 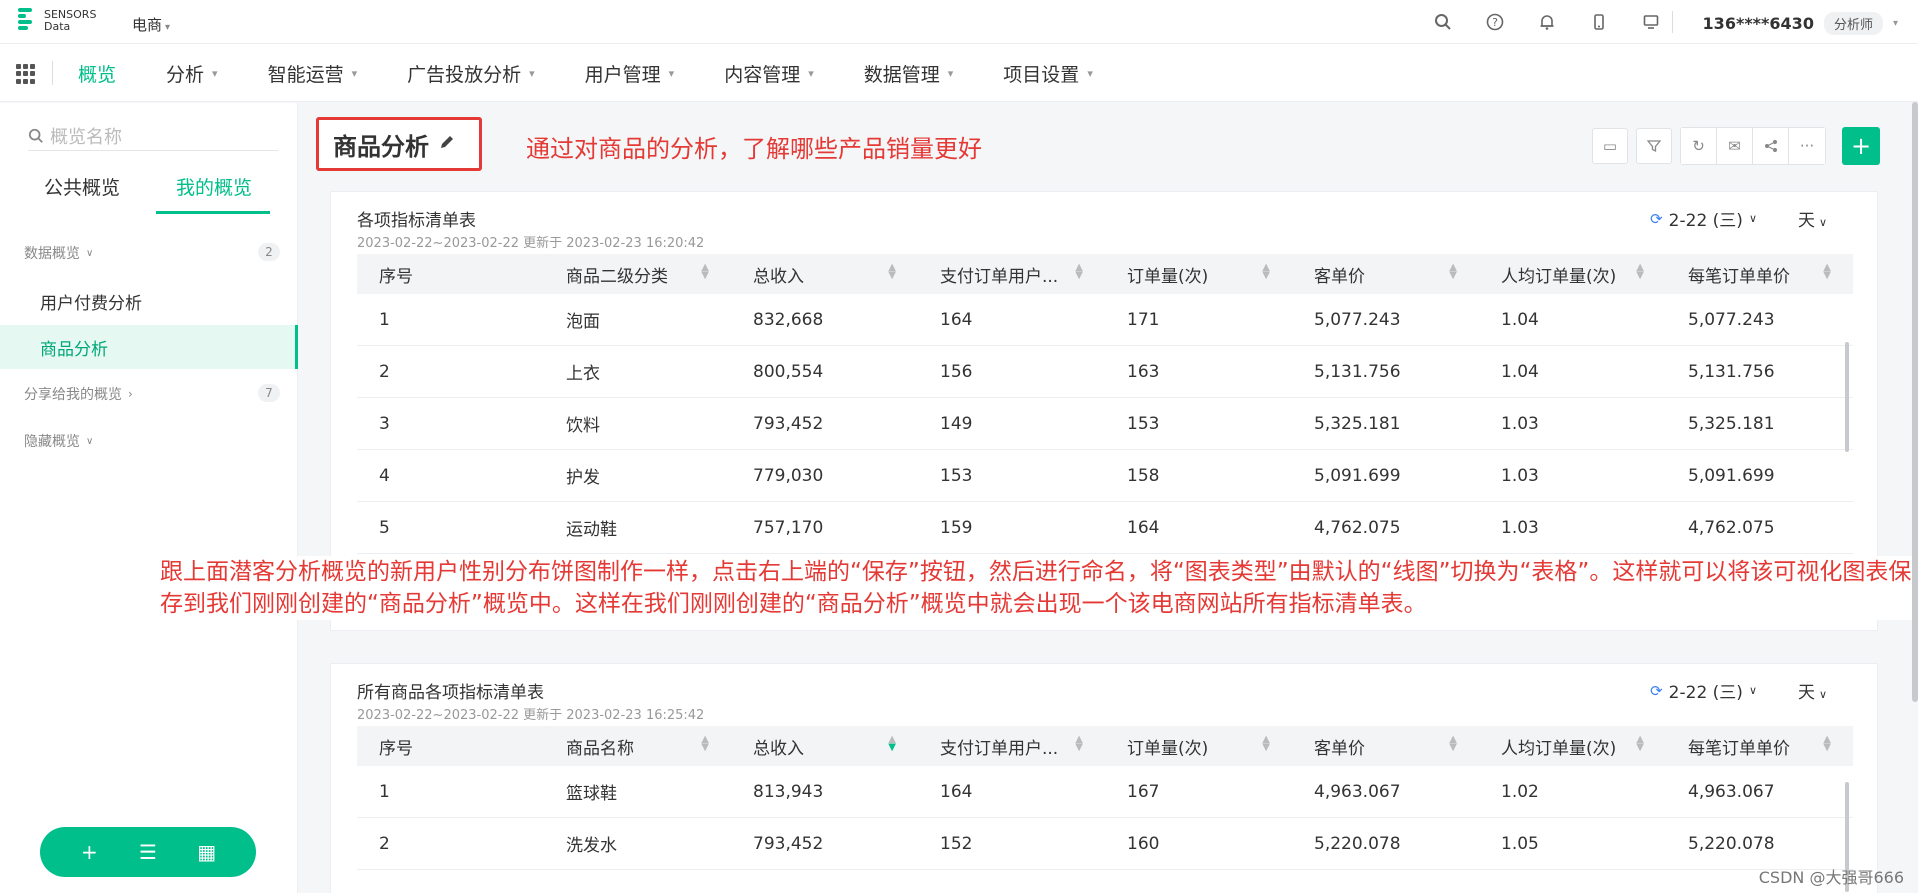 I want to click on table-cell: 5,077.243, so click(x=1731, y=319).